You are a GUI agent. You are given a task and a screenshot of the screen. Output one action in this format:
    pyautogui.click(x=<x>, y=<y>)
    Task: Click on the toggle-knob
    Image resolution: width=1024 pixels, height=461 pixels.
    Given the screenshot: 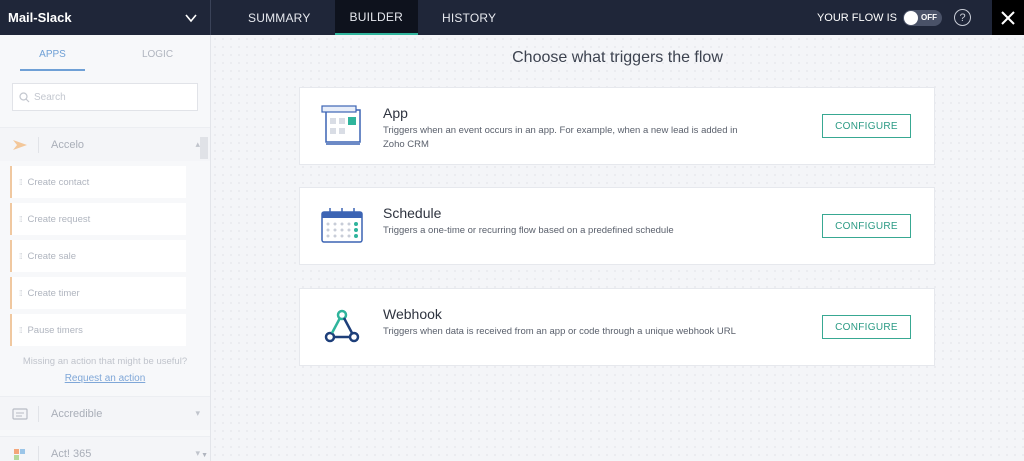 What is the action you would take?
    pyautogui.click(x=911, y=17)
    